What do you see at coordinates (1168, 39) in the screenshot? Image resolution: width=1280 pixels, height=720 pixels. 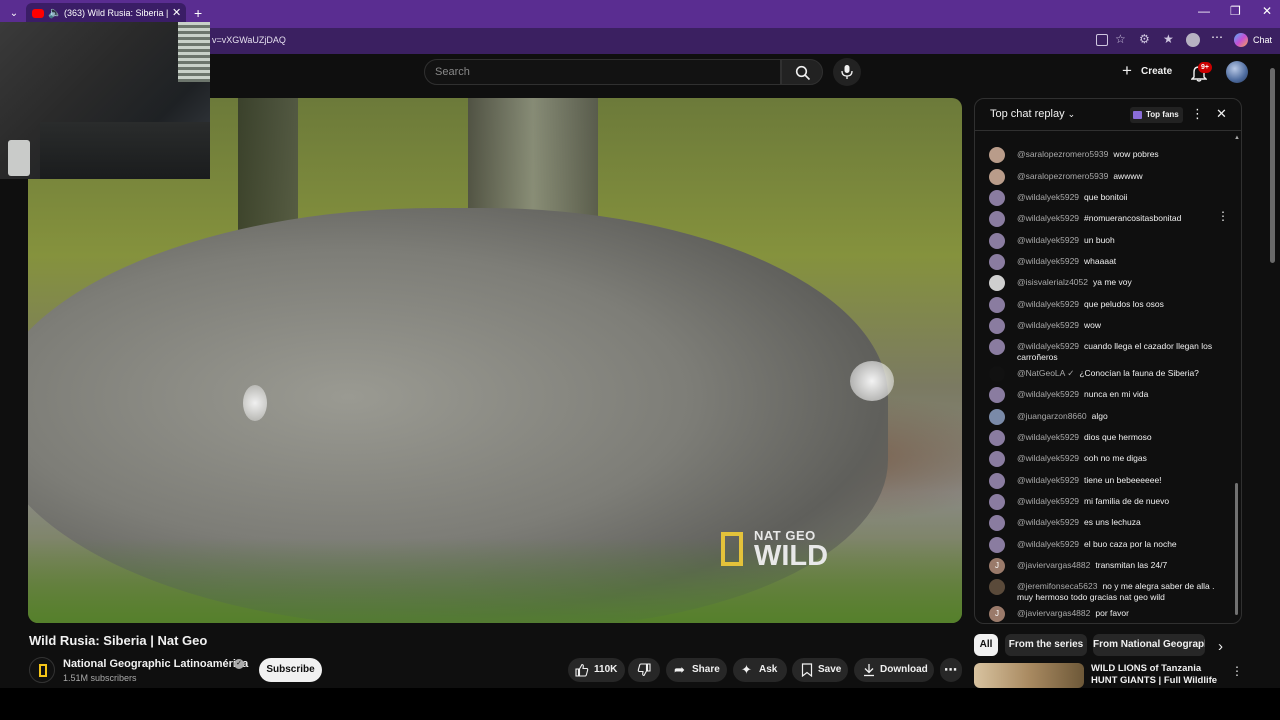 I see `favorites-icon: ★` at bounding box center [1168, 39].